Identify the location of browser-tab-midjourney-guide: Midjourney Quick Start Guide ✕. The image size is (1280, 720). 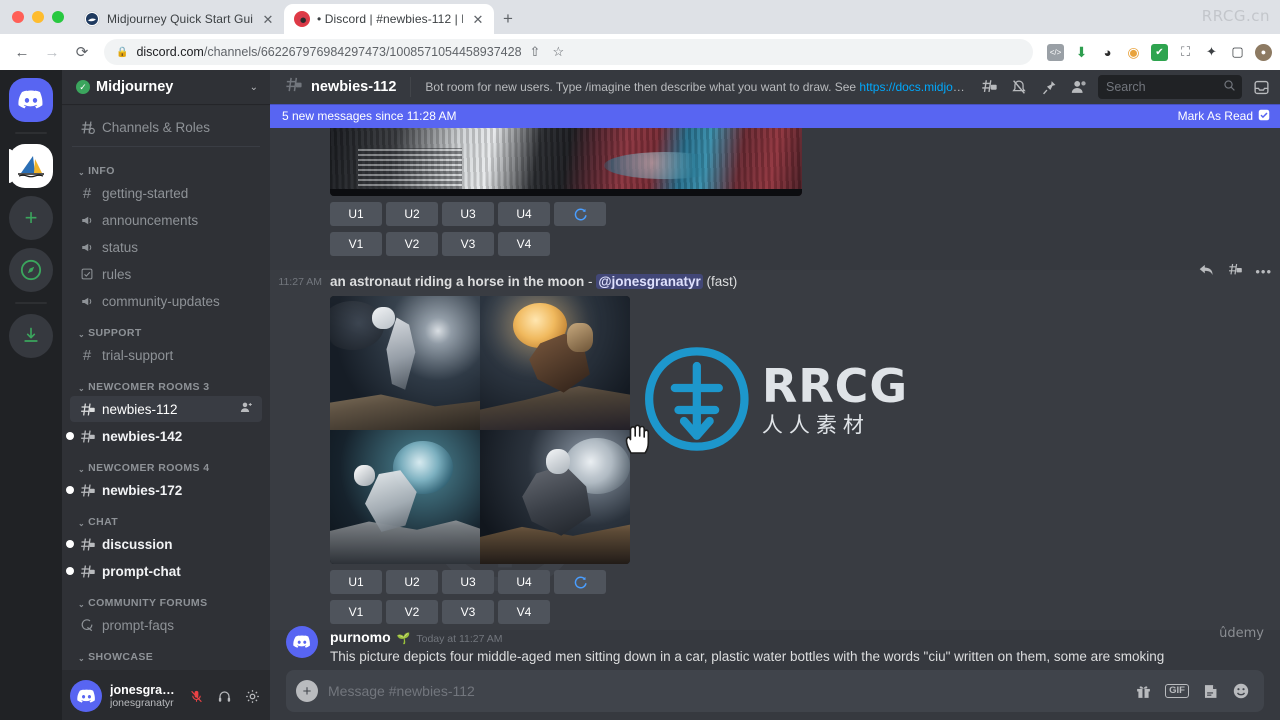
(179, 19).